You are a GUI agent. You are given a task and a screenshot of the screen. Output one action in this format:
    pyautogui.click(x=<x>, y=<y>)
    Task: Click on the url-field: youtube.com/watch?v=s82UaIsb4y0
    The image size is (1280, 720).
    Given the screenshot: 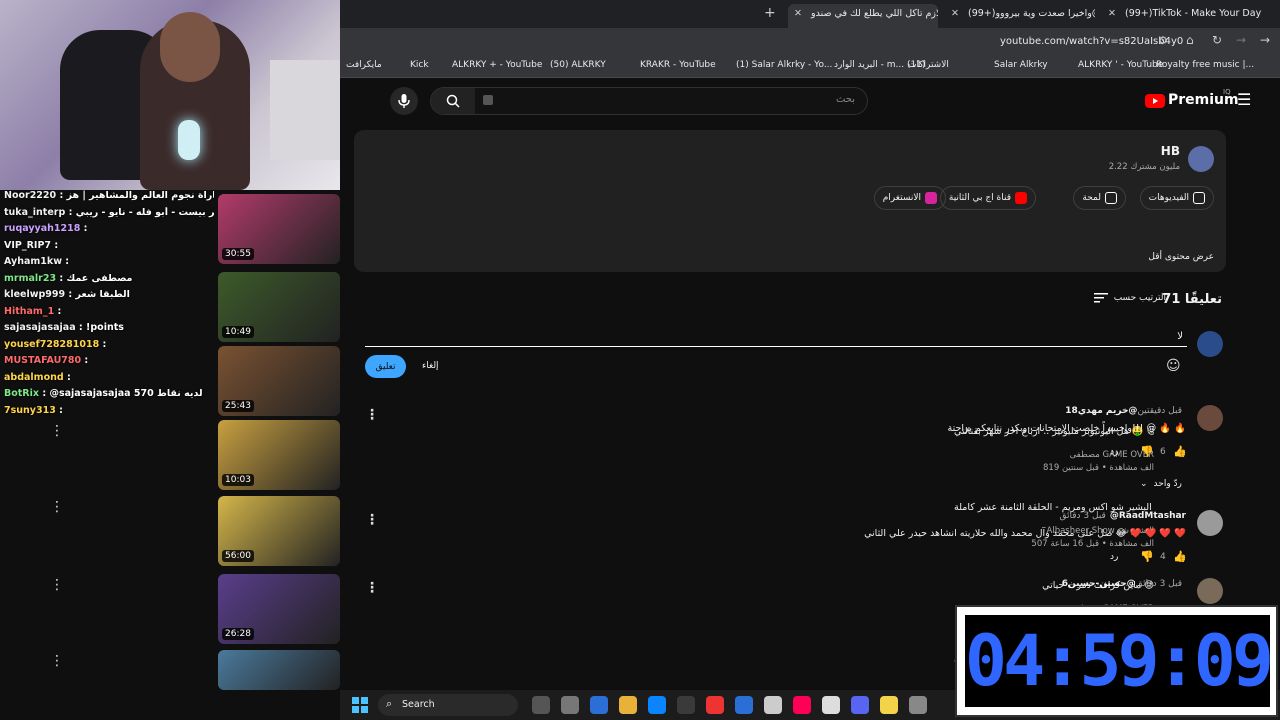 What is the action you would take?
    pyautogui.click(x=1091, y=41)
    